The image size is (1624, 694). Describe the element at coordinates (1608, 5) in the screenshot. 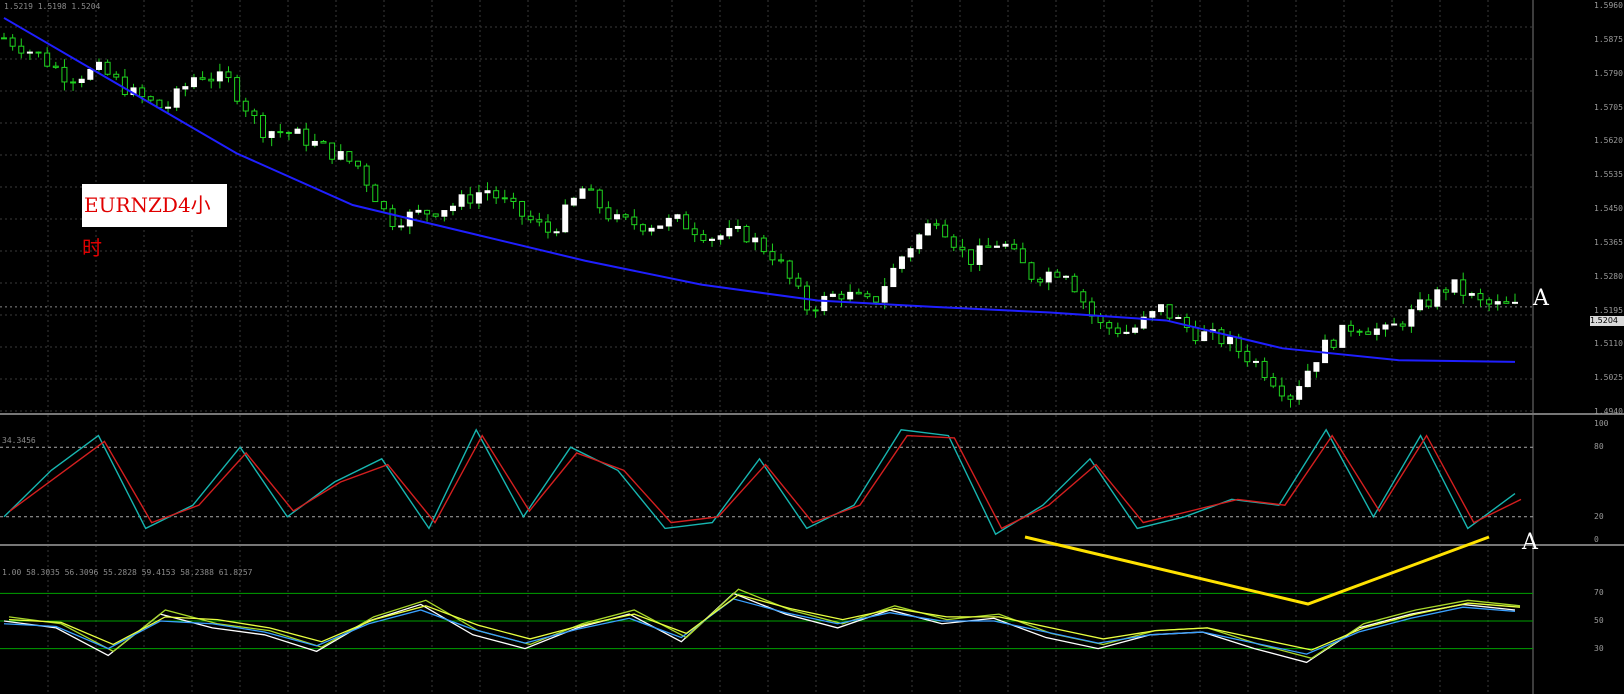

I see `axis-tick-label: 1.5960` at that location.